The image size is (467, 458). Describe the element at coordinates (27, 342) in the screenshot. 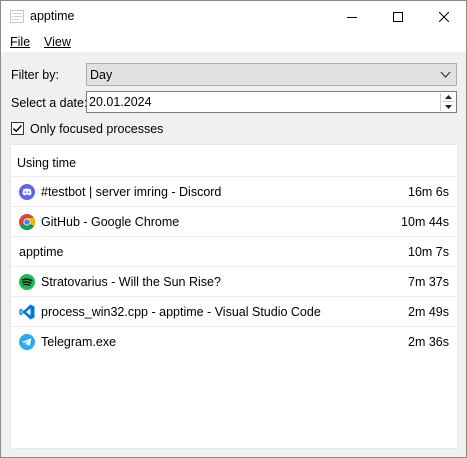

I see `telegram-icon` at that location.